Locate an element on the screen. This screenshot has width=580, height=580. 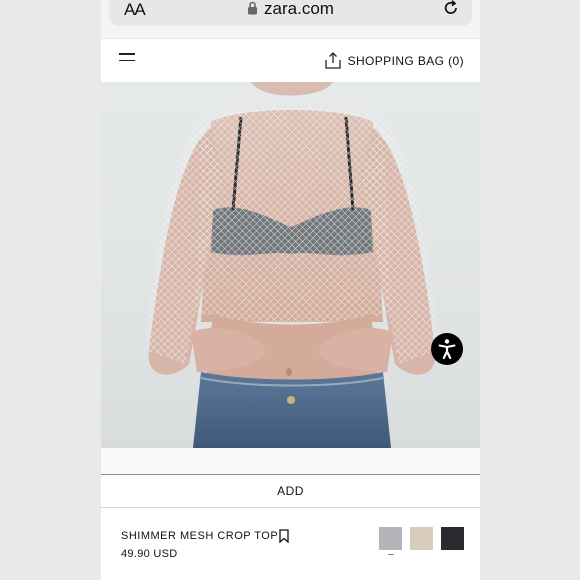
domain-text: zara.com is located at coordinates (299, 9).